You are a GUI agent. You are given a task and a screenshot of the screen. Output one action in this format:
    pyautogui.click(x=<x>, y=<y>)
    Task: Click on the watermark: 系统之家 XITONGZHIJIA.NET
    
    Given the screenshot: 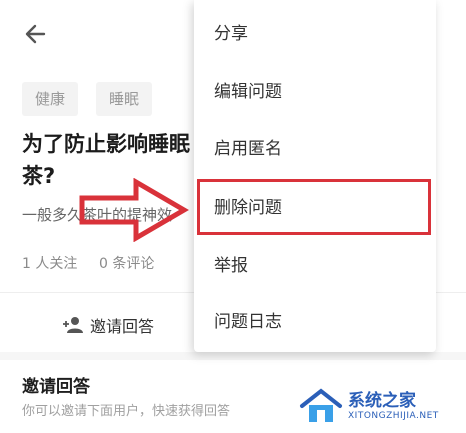 What is the action you would take?
    pyautogui.click(x=378, y=406)
    